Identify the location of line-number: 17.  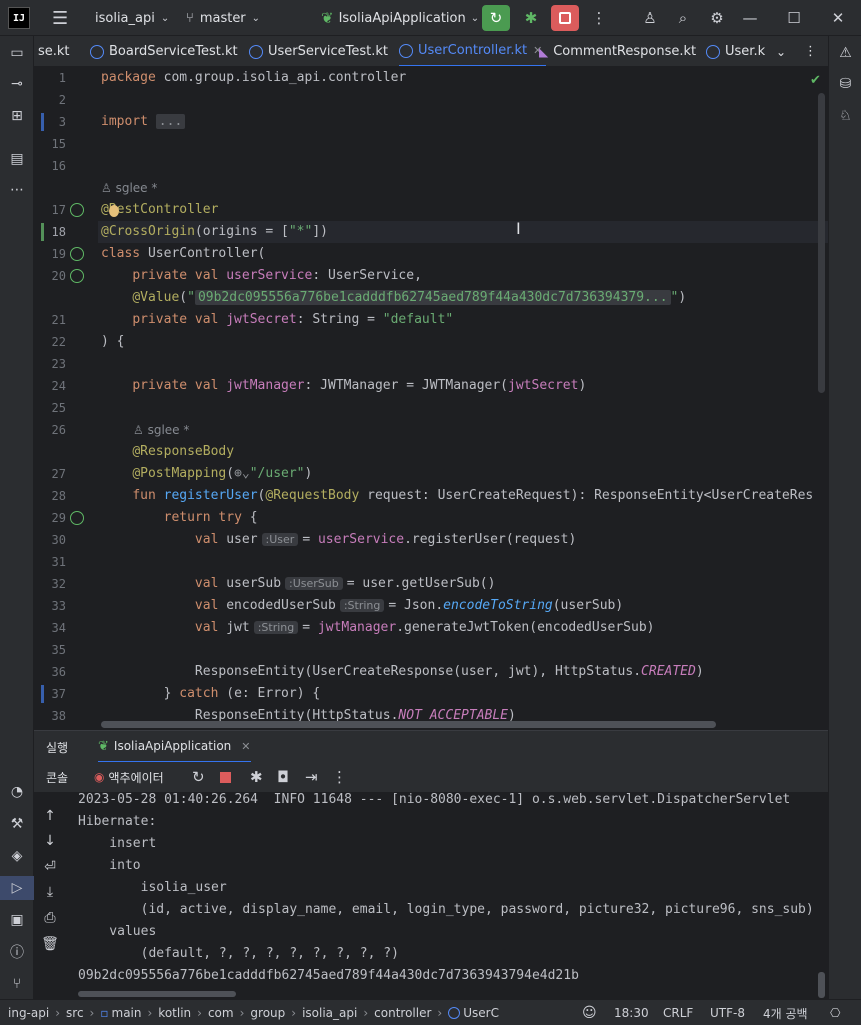
(58, 210).